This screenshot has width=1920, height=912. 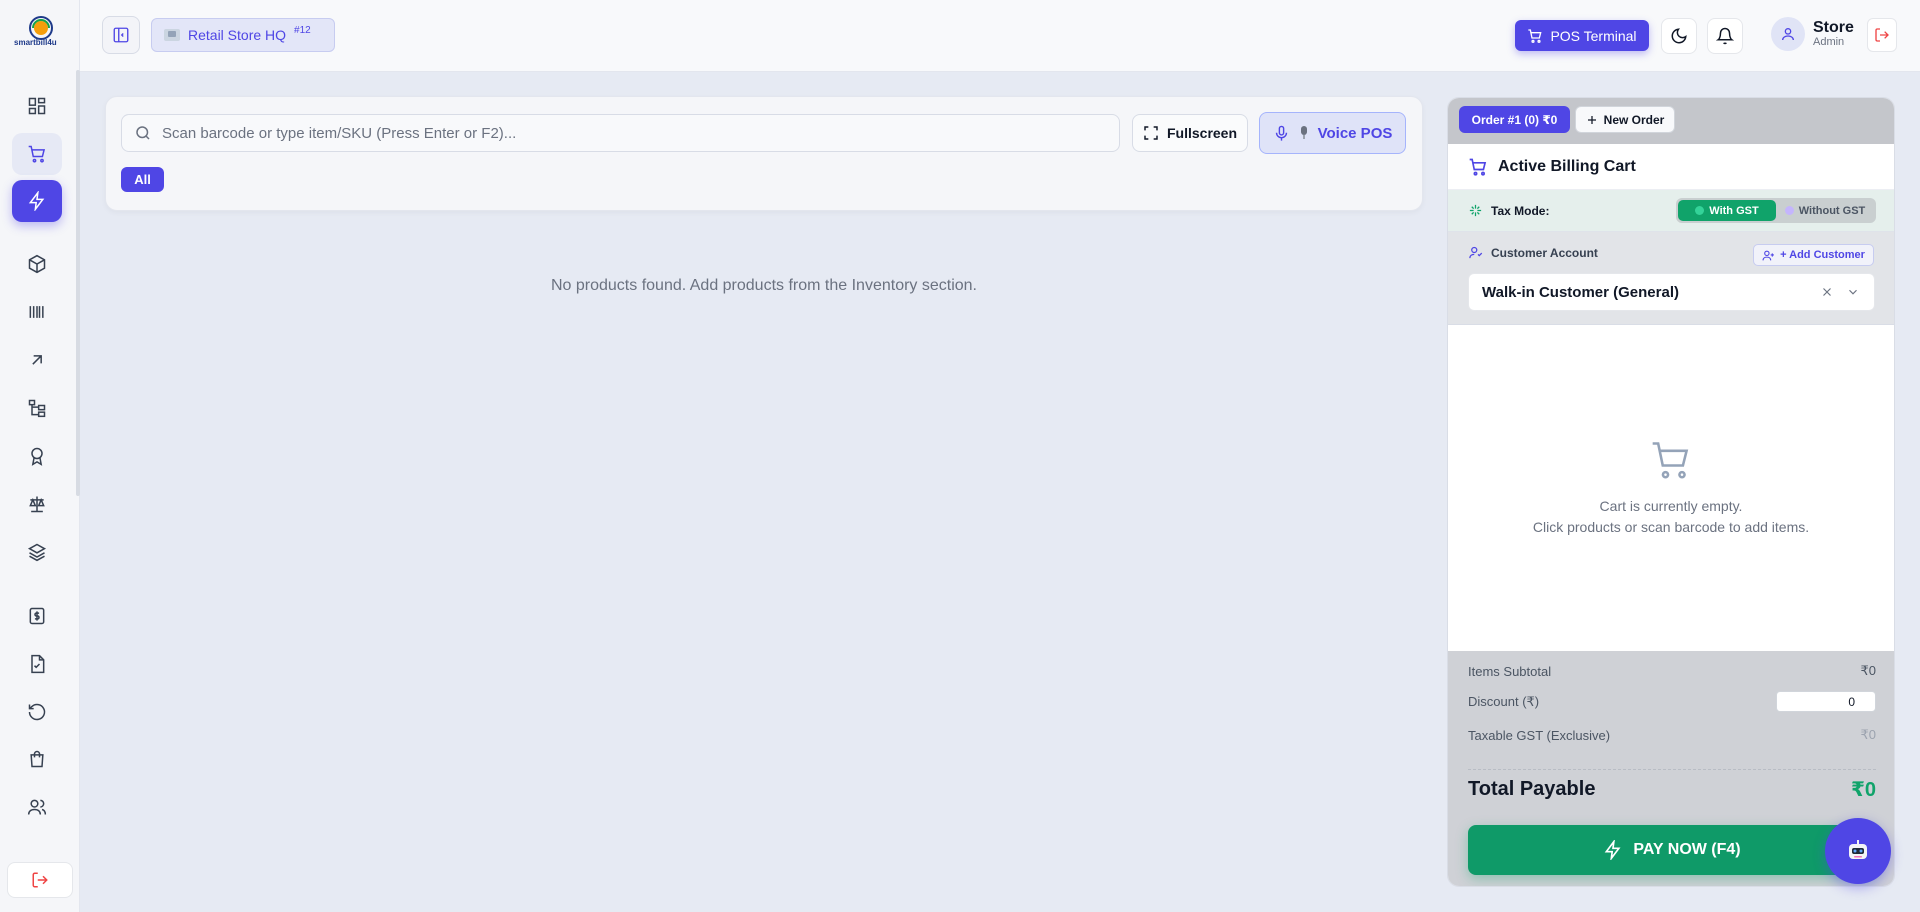 I want to click on tax-with-gst-label: With GST, so click(x=1734, y=210).